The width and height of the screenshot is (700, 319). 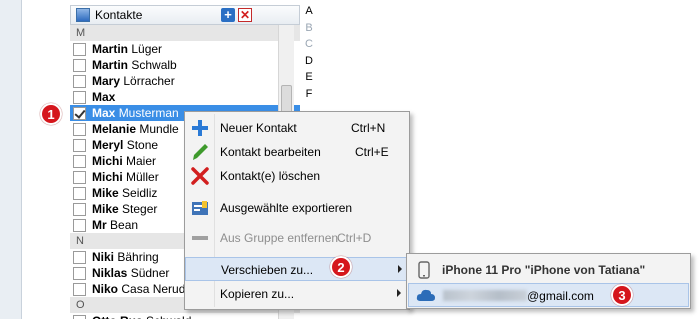 I want to click on contact-name: Niko Casa Neruda, so click(x=142, y=289).